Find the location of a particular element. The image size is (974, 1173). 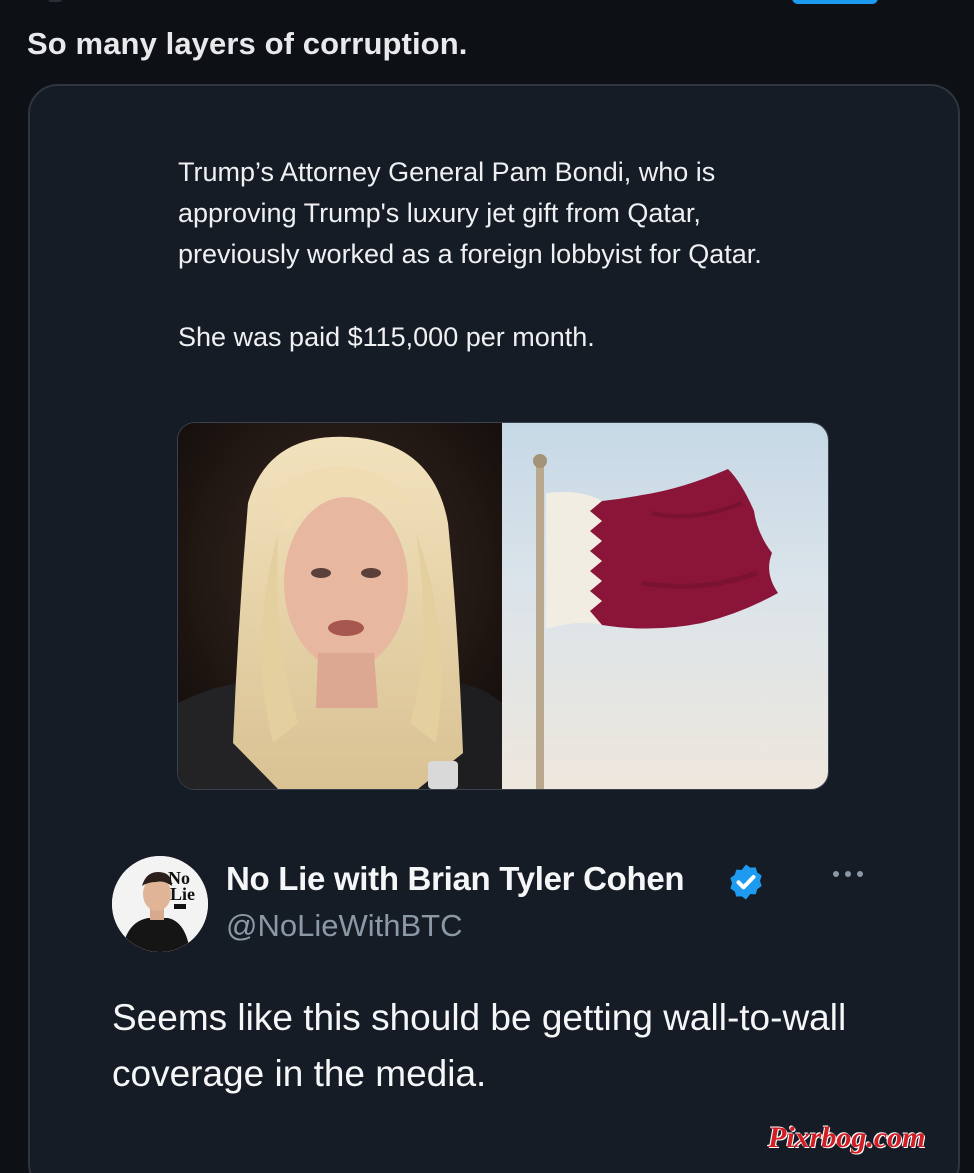

portrait-photo is located at coordinates (340, 606).